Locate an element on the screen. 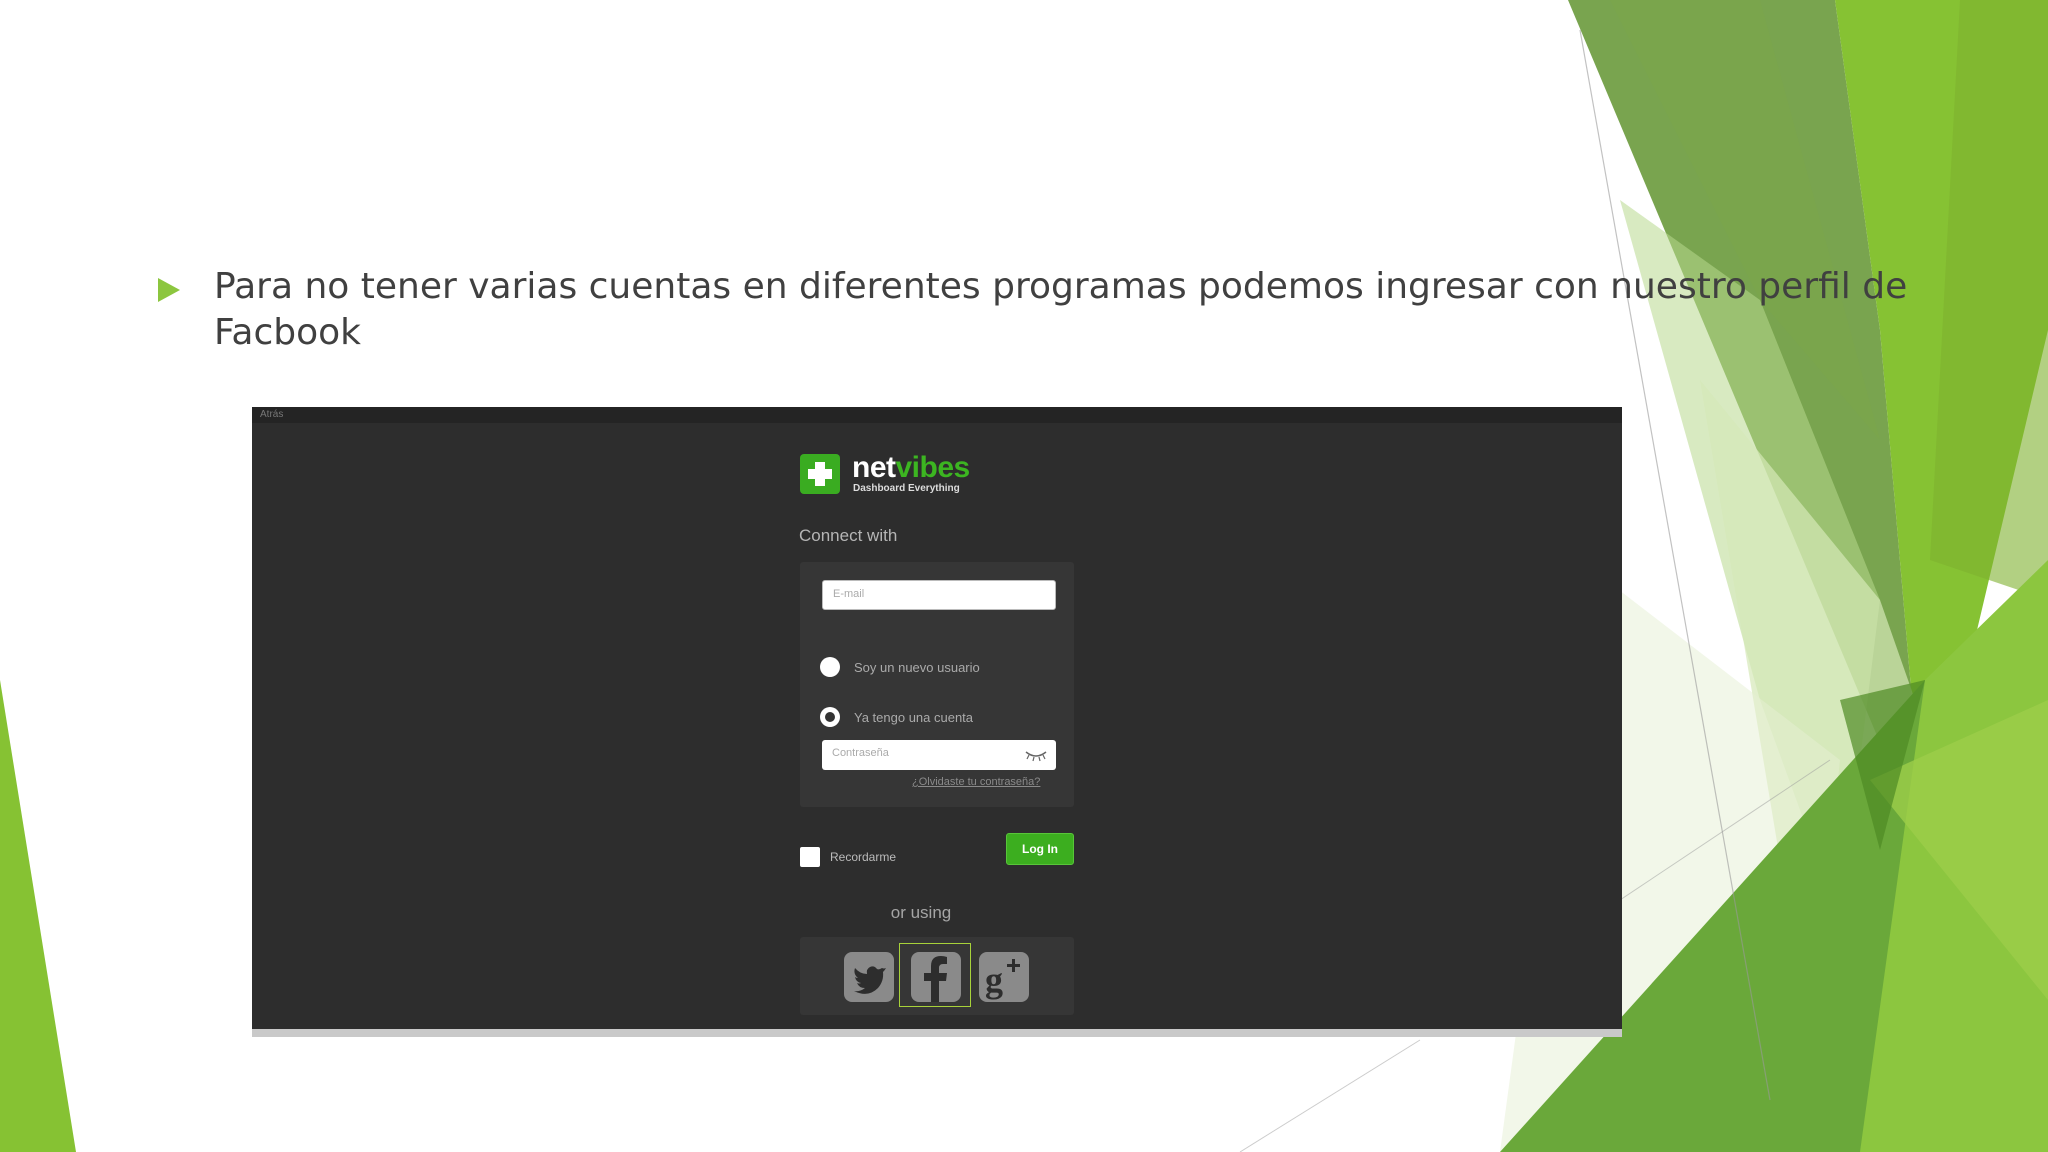 This screenshot has width=2048, height=1152. password-field: Contraseña is located at coordinates (939, 755).